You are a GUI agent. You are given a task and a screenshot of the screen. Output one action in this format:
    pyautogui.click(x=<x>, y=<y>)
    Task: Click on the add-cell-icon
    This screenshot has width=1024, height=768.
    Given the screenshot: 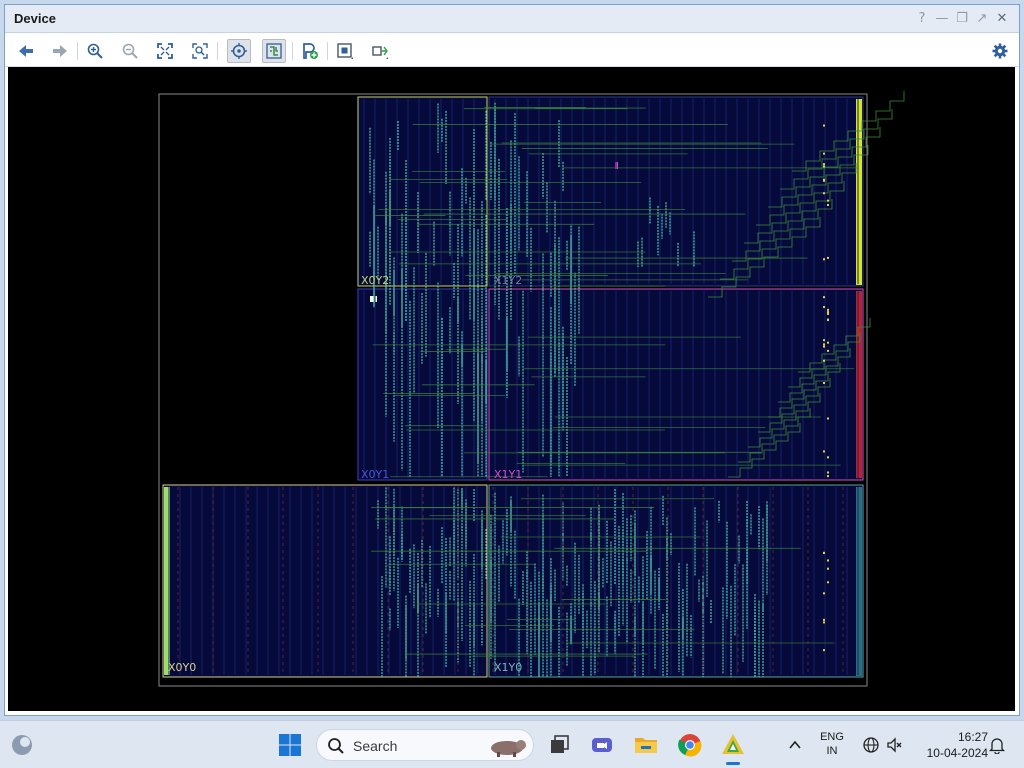 What is the action you would take?
    pyautogui.click(x=345, y=51)
    